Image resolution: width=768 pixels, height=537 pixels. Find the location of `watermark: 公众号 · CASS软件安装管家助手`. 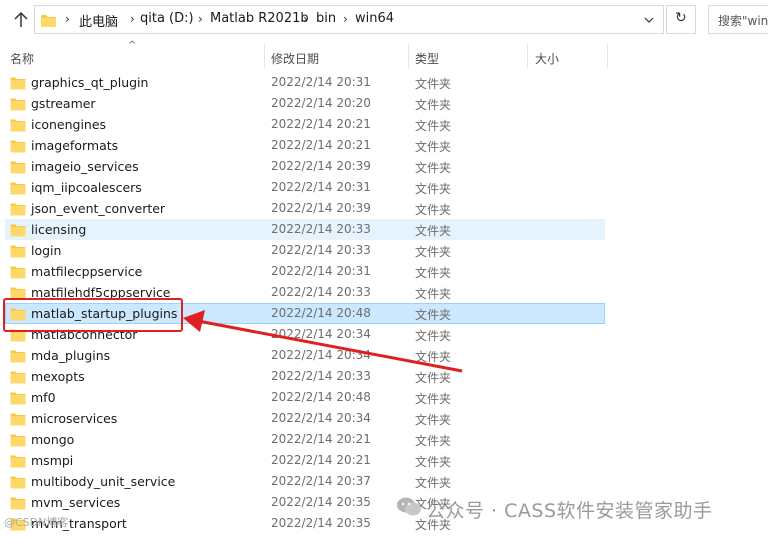

watermark: 公众号 · CASS软件安装管家助手 is located at coordinates (576, 508).